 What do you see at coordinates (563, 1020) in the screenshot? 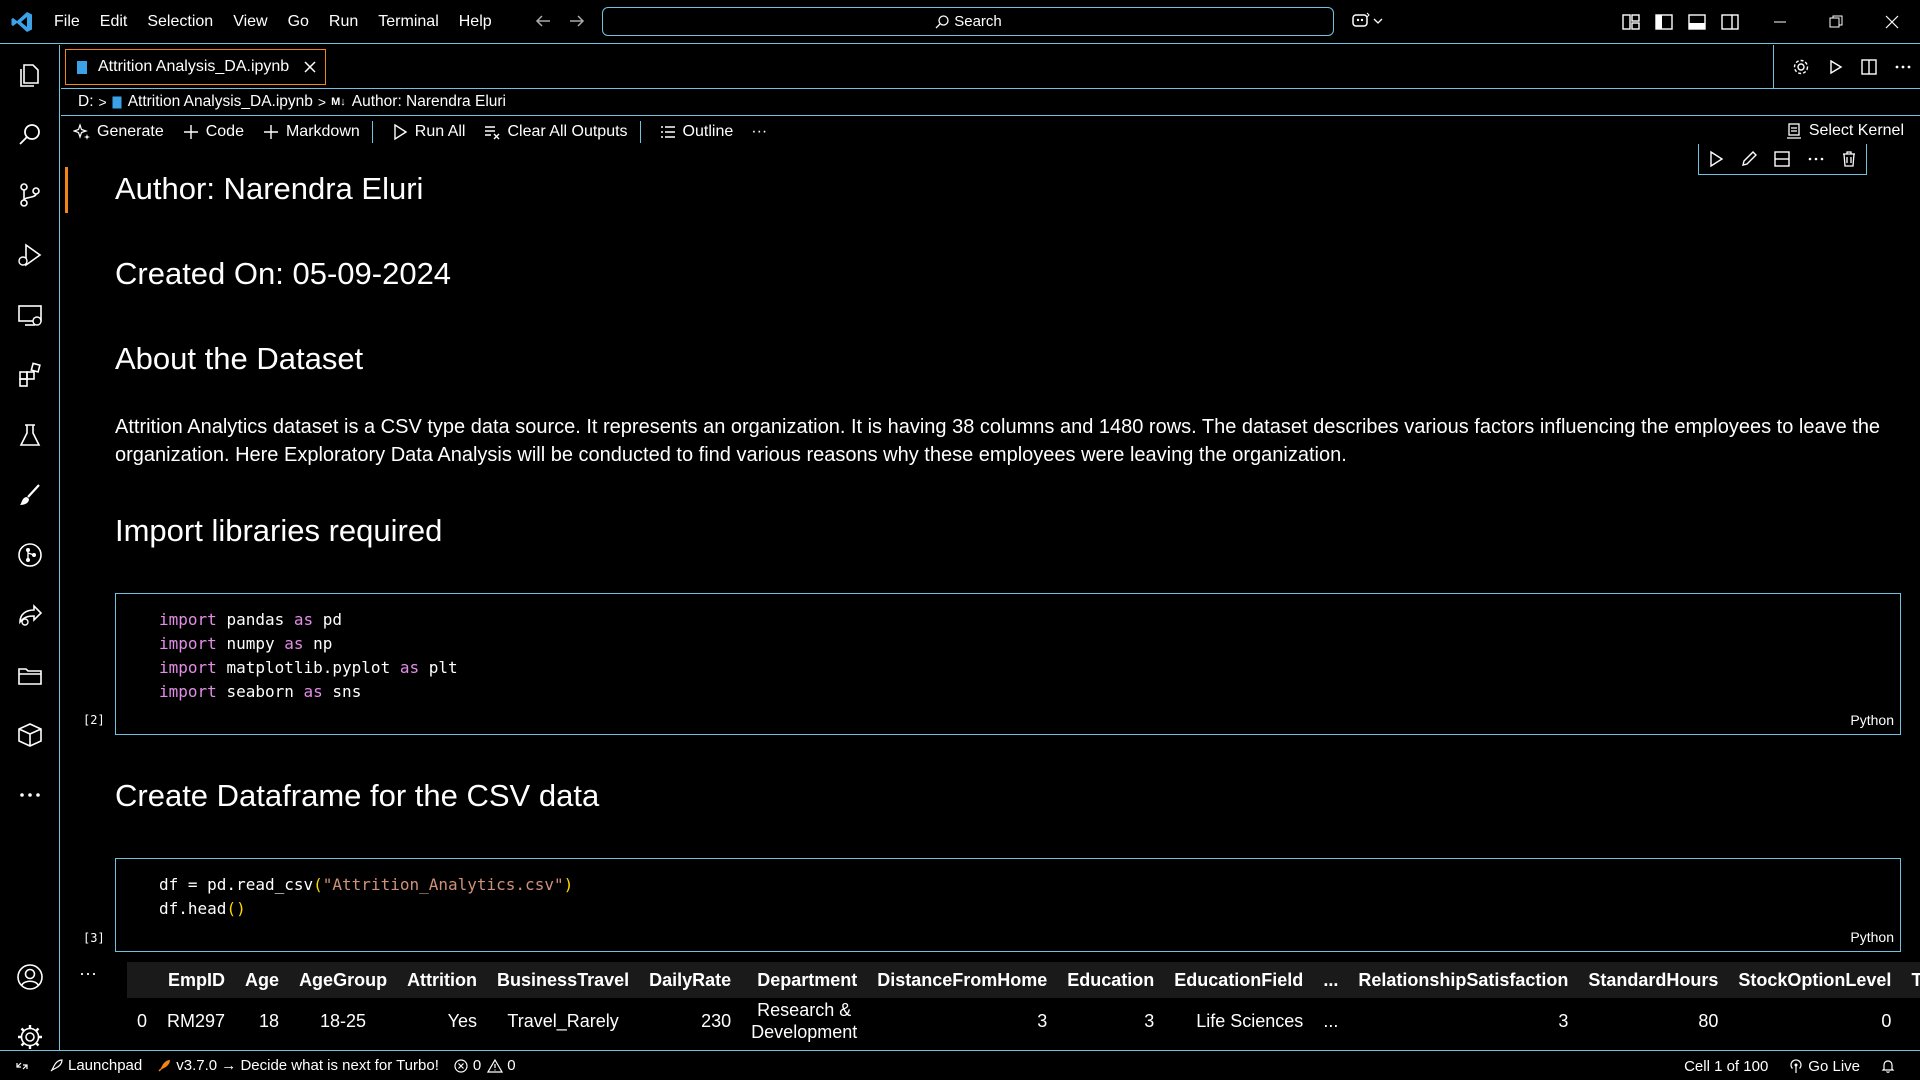
I see `table-cell: Travel_Rarely` at bounding box center [563, 1020].